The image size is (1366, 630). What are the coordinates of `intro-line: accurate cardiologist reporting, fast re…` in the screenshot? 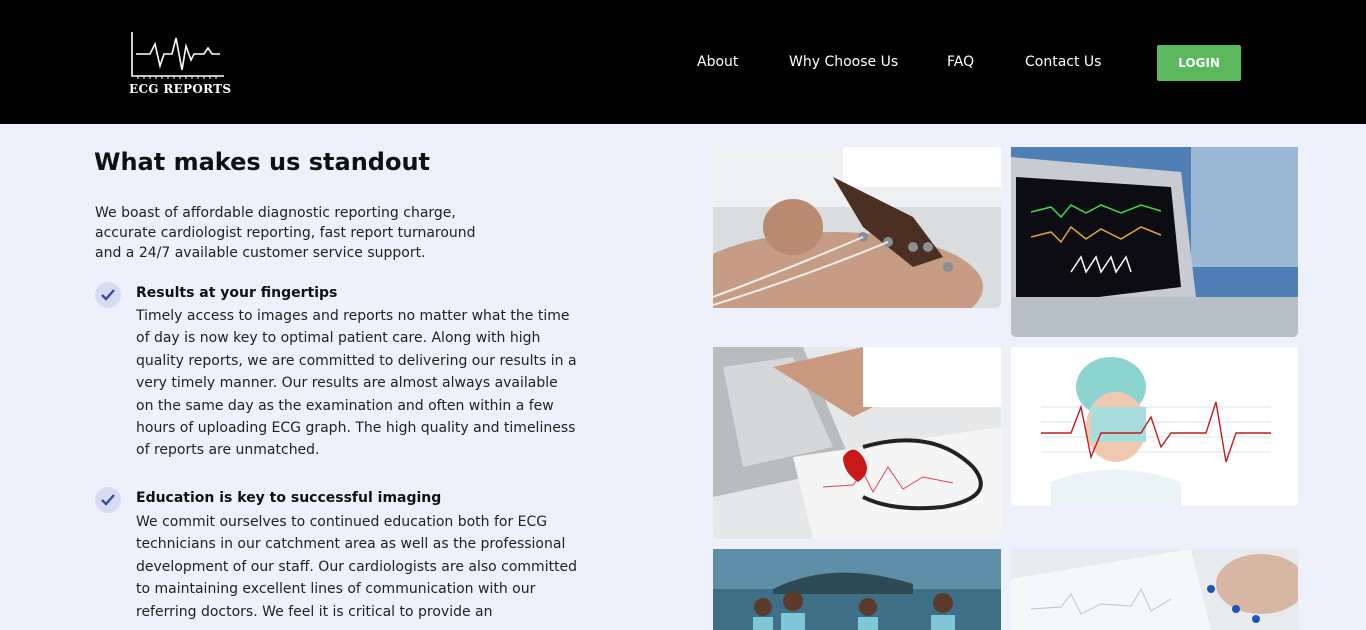 It's located at (285, 233).